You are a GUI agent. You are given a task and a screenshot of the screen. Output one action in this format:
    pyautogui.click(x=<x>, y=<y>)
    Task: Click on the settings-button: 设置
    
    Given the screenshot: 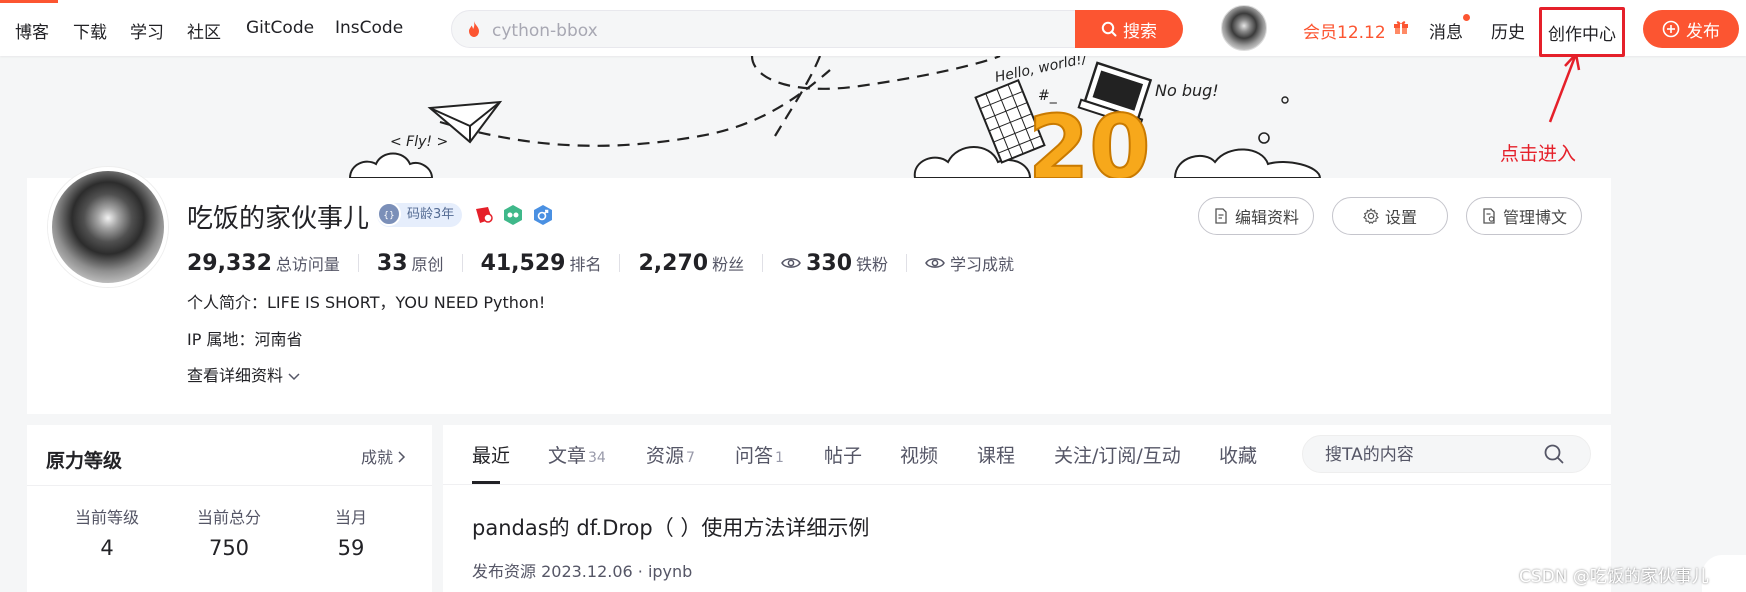 What is the action you would take?
    pyautogui.click(x=1390, y=216)
    